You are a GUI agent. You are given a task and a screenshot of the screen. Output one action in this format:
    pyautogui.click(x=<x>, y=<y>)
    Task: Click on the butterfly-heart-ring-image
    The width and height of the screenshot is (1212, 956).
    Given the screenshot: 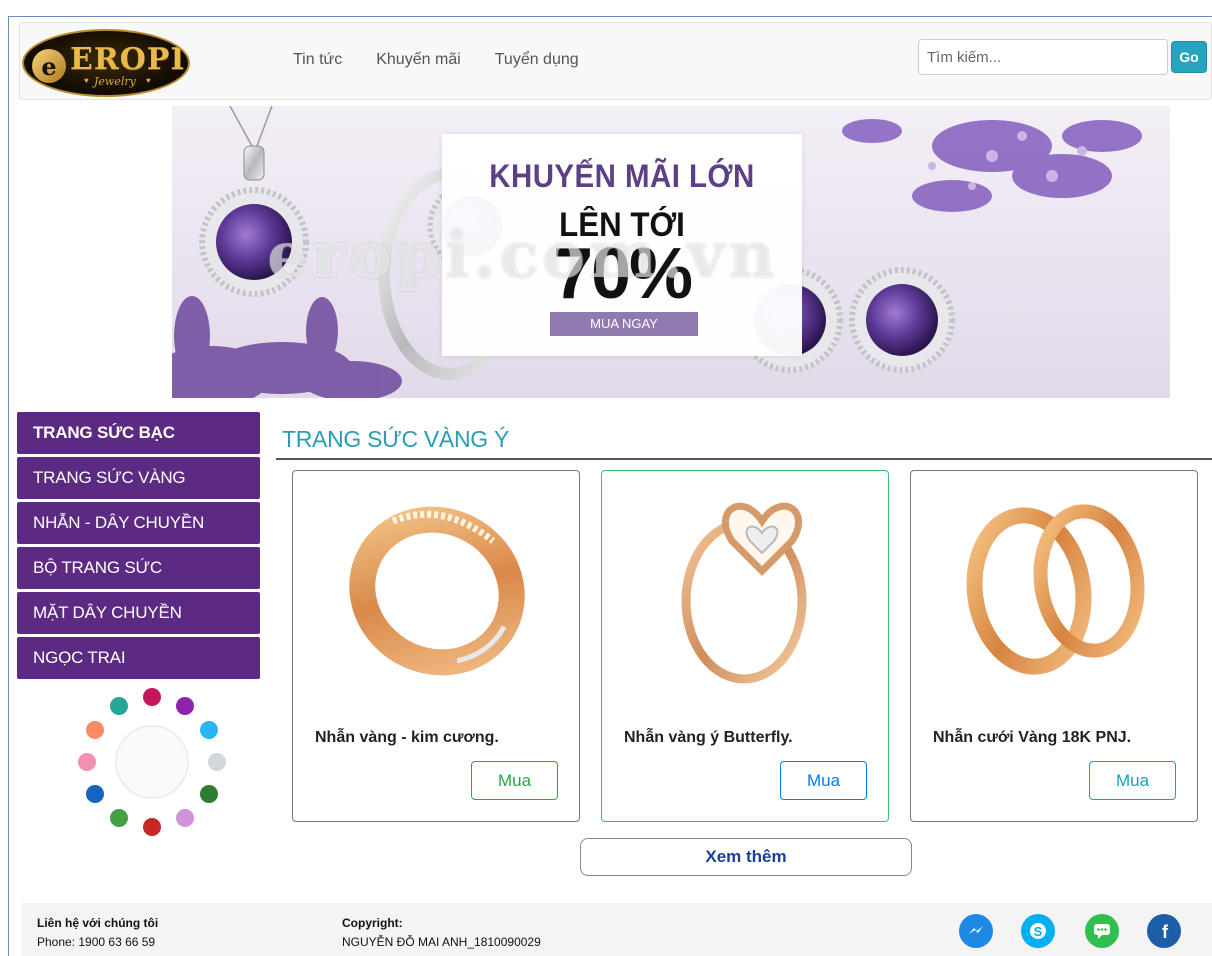 What is the action you would take?
    pyautogui.click(x=744, y=593)
    